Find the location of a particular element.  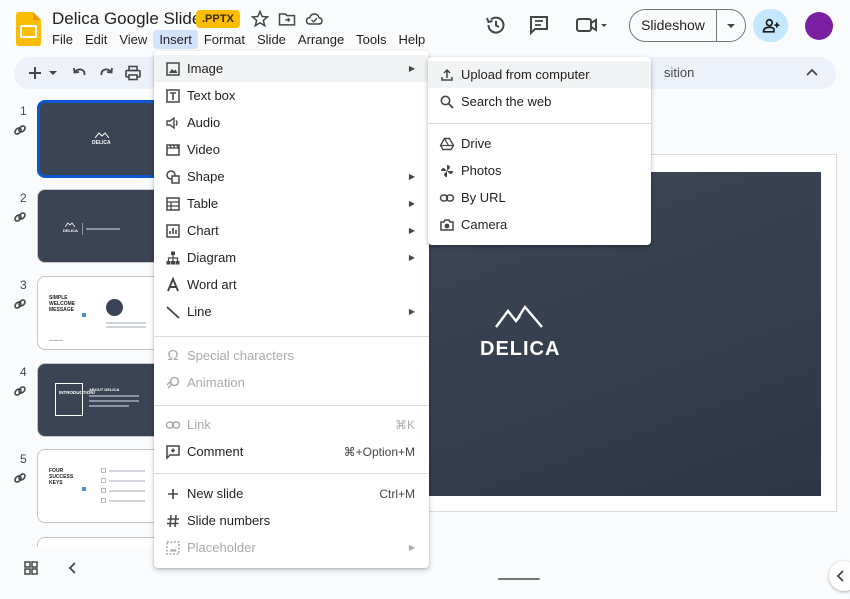

menu-item-audio: Audio is located at coordinates (291, 122).